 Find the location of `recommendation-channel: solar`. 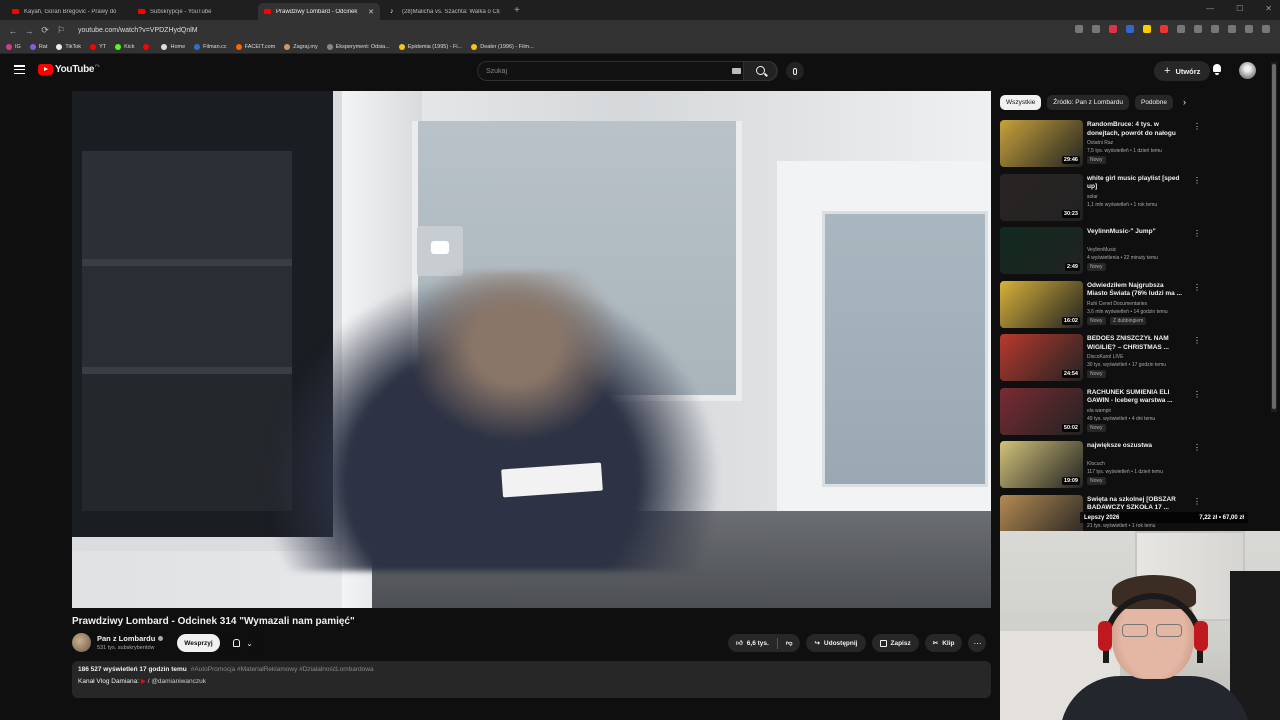

recommendation-channel: solar is located at coordinates (1092, 197).